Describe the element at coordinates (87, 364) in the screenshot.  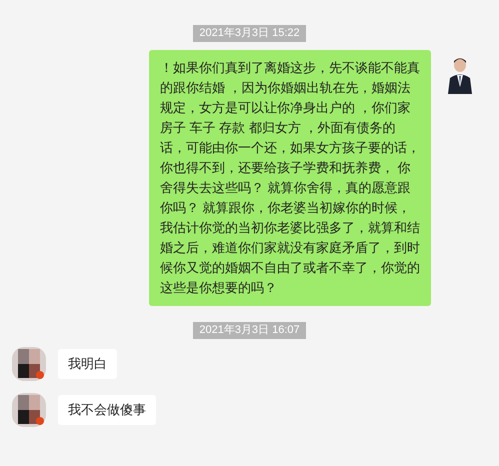
I see `message-bubble: 我明白` at that location.